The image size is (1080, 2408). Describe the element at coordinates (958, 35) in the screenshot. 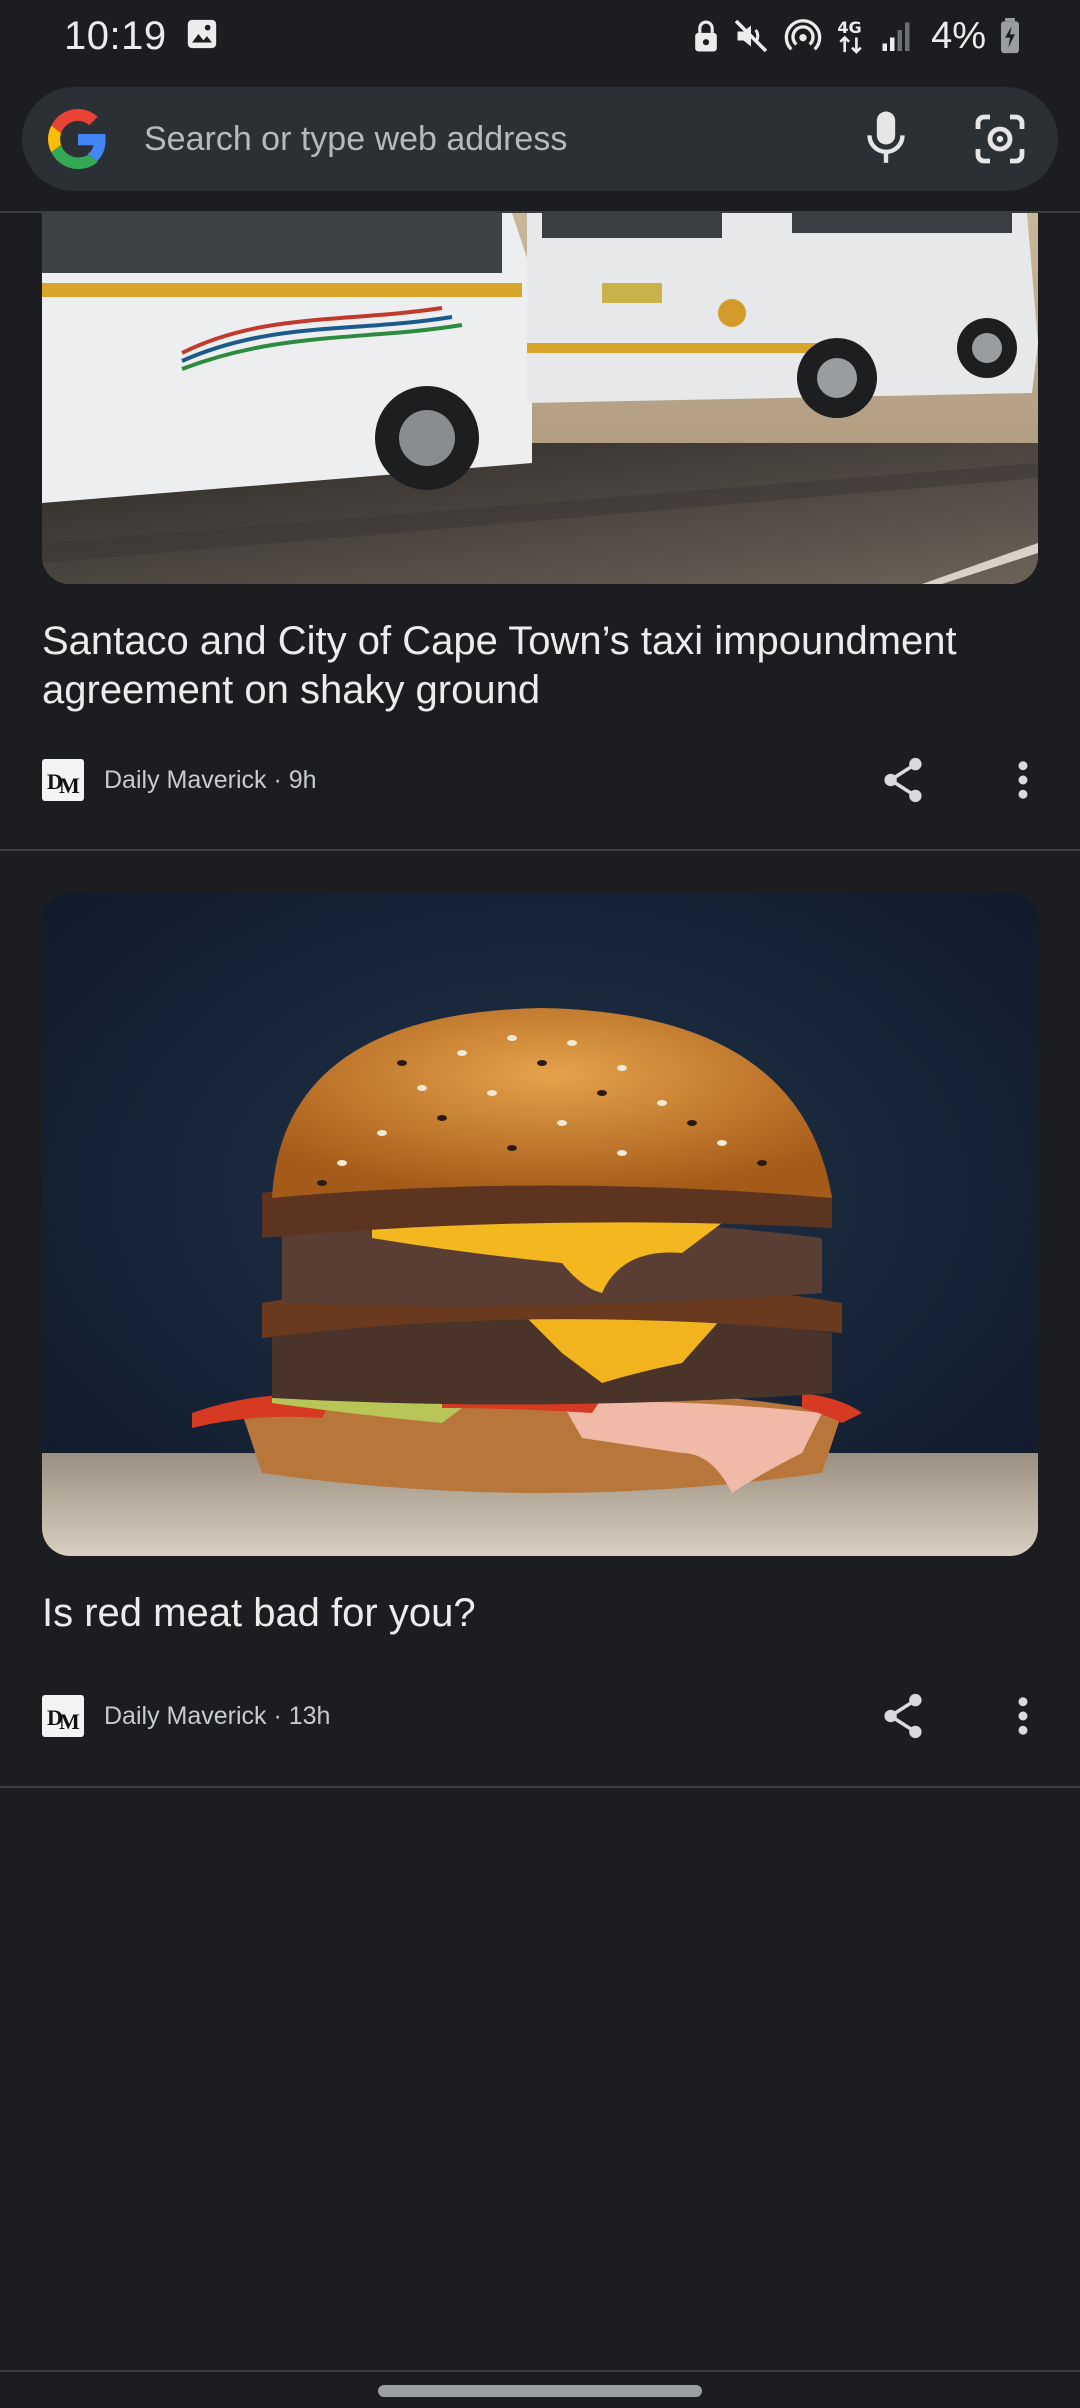

I see `battery-percent: 4%` at that location.